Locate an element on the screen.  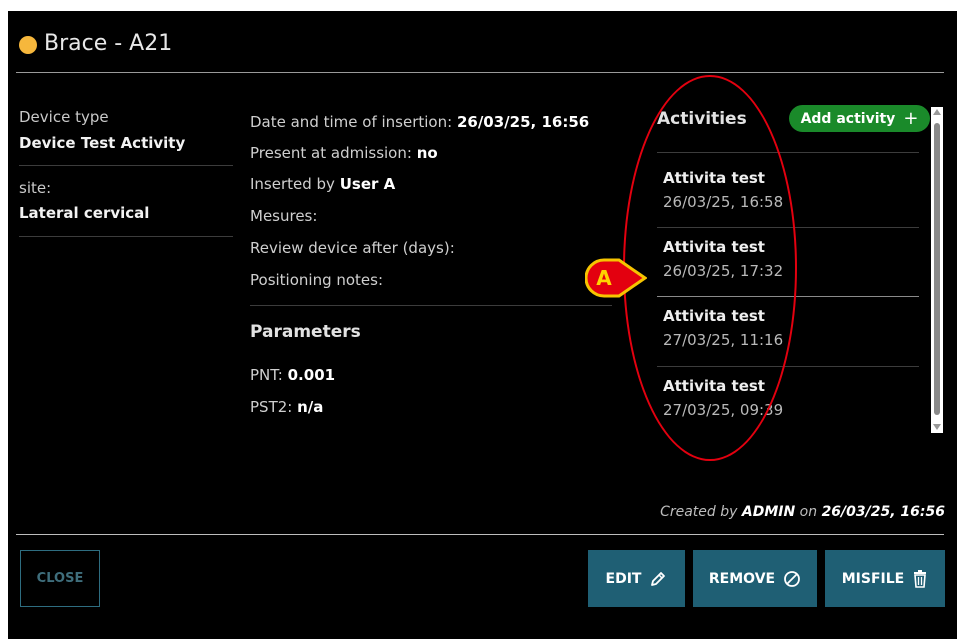
parameters-title: Parameters is located at coordinates (305, 332).